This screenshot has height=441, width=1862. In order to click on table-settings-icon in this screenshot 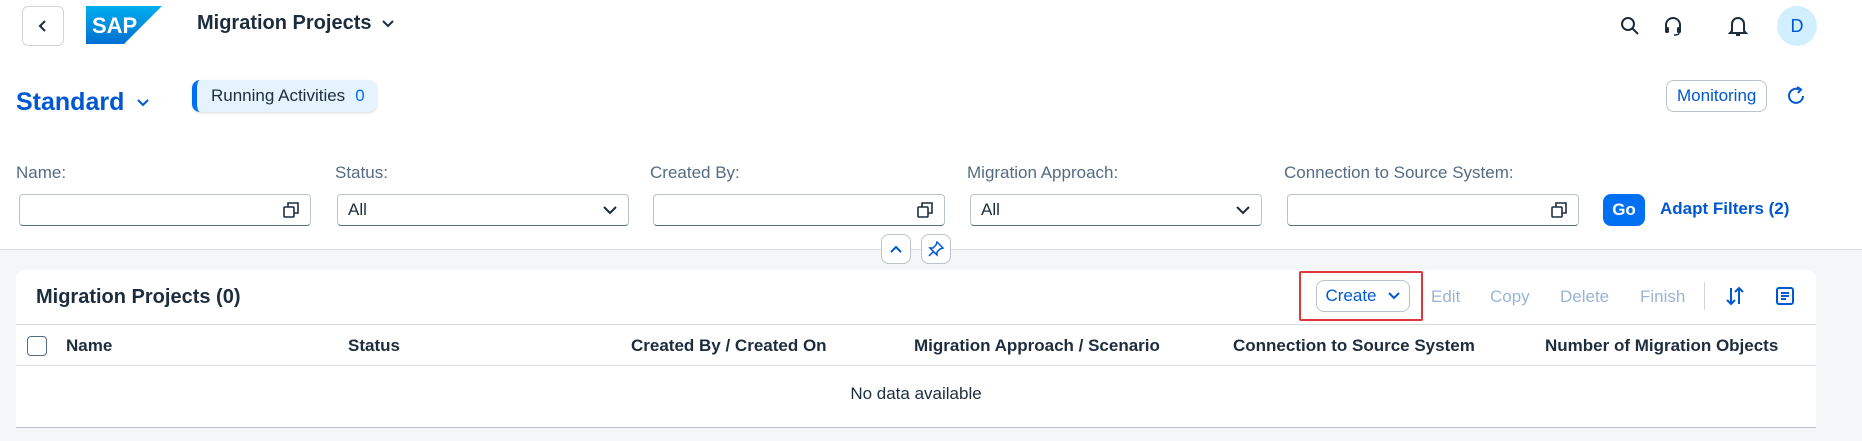, I will do `click(1785, 296)`.